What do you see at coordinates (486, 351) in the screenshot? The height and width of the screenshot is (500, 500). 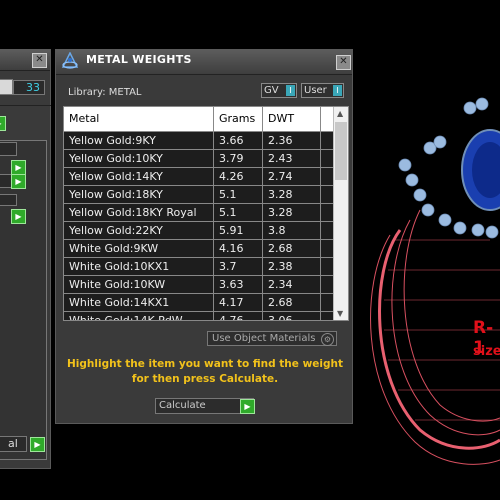 I see `ring-size-label: size` at bounding box center [486, 351].